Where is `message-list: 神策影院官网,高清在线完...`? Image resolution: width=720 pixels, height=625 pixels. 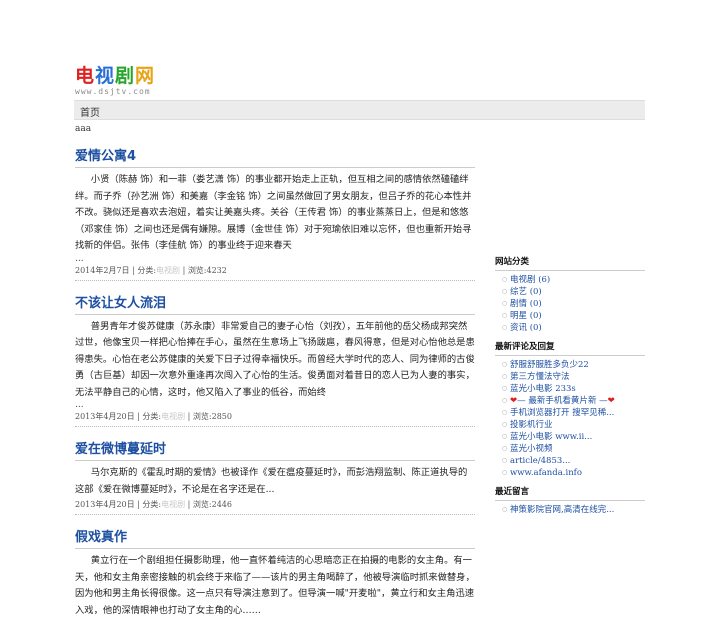
message-list: 神策影院官网,高清在线完... is located at coordinates (570, 510).